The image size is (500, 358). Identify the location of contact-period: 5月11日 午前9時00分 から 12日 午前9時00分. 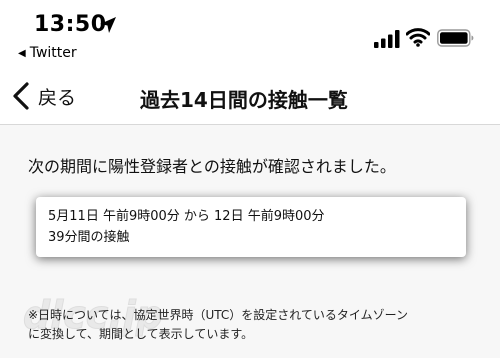
(186, 216).